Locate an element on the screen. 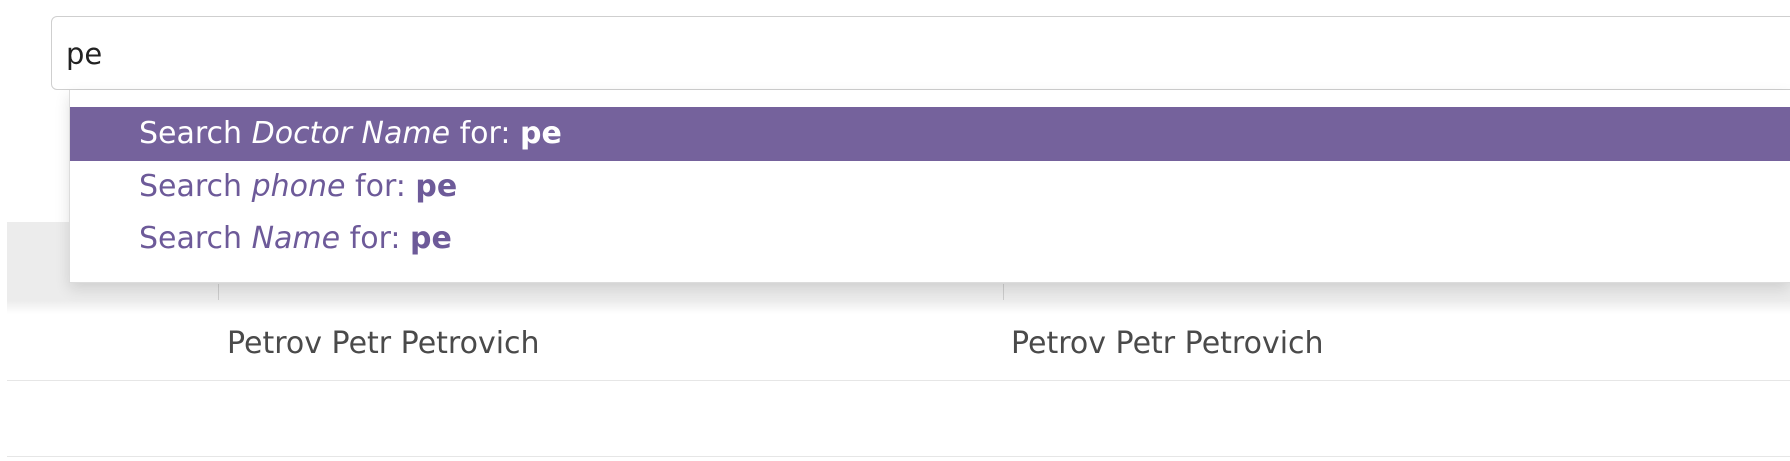  autocomplete-item-field: phone is located at coordinates (298, 186).